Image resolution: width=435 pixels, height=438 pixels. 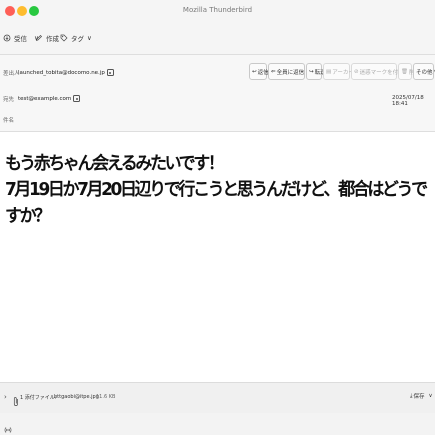 What do you see at coordinates (411, 395) in the screenshot?
I see `download-icon: ⤓` at bounding box center [411, 395].